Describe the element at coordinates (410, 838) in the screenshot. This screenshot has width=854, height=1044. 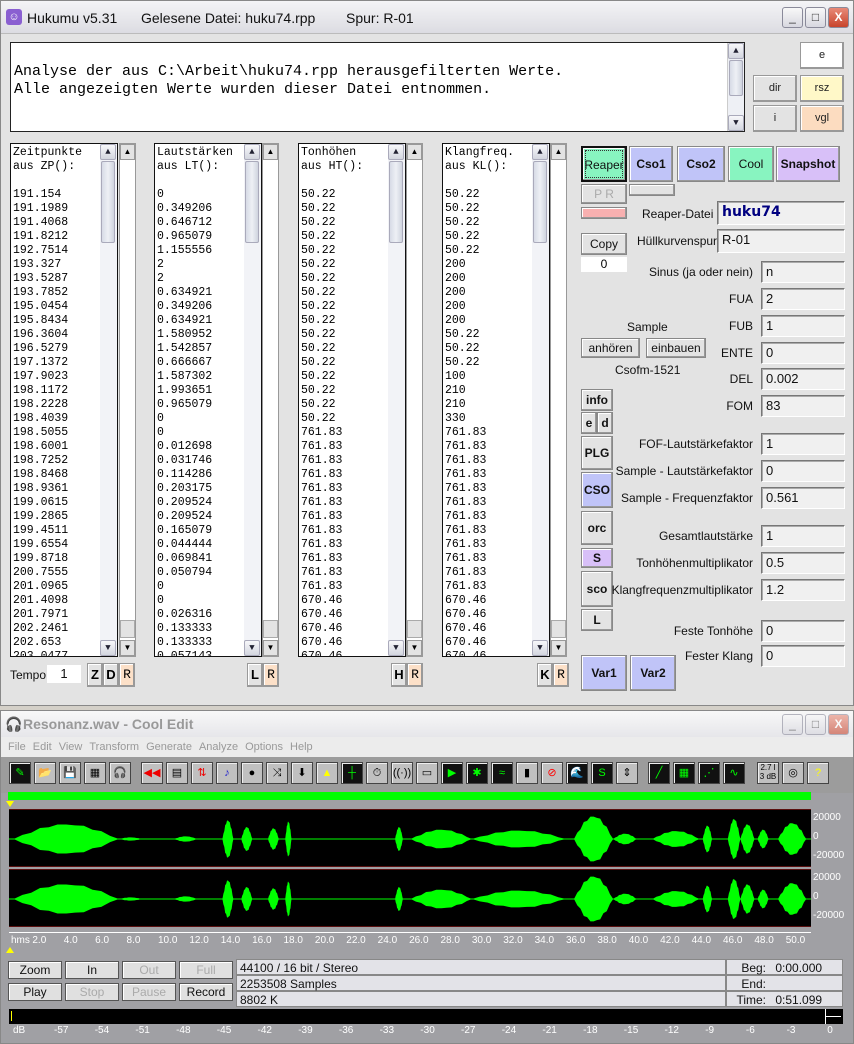
I see `waveform-left-channel` at that location.